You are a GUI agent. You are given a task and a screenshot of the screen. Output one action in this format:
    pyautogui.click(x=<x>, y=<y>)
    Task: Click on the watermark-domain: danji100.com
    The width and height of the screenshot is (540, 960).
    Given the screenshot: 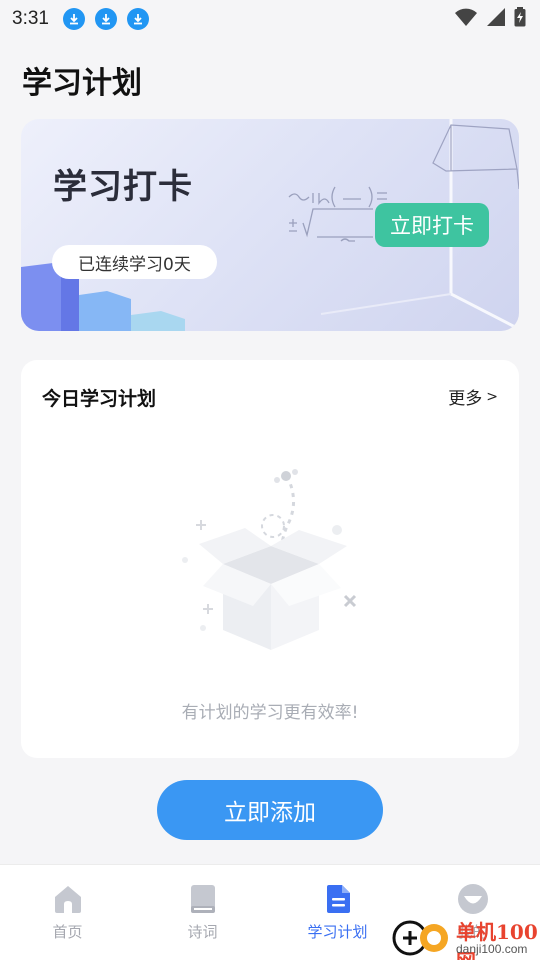 What is the action you would take?
    pyautogui.click(x=492, y=949)
    